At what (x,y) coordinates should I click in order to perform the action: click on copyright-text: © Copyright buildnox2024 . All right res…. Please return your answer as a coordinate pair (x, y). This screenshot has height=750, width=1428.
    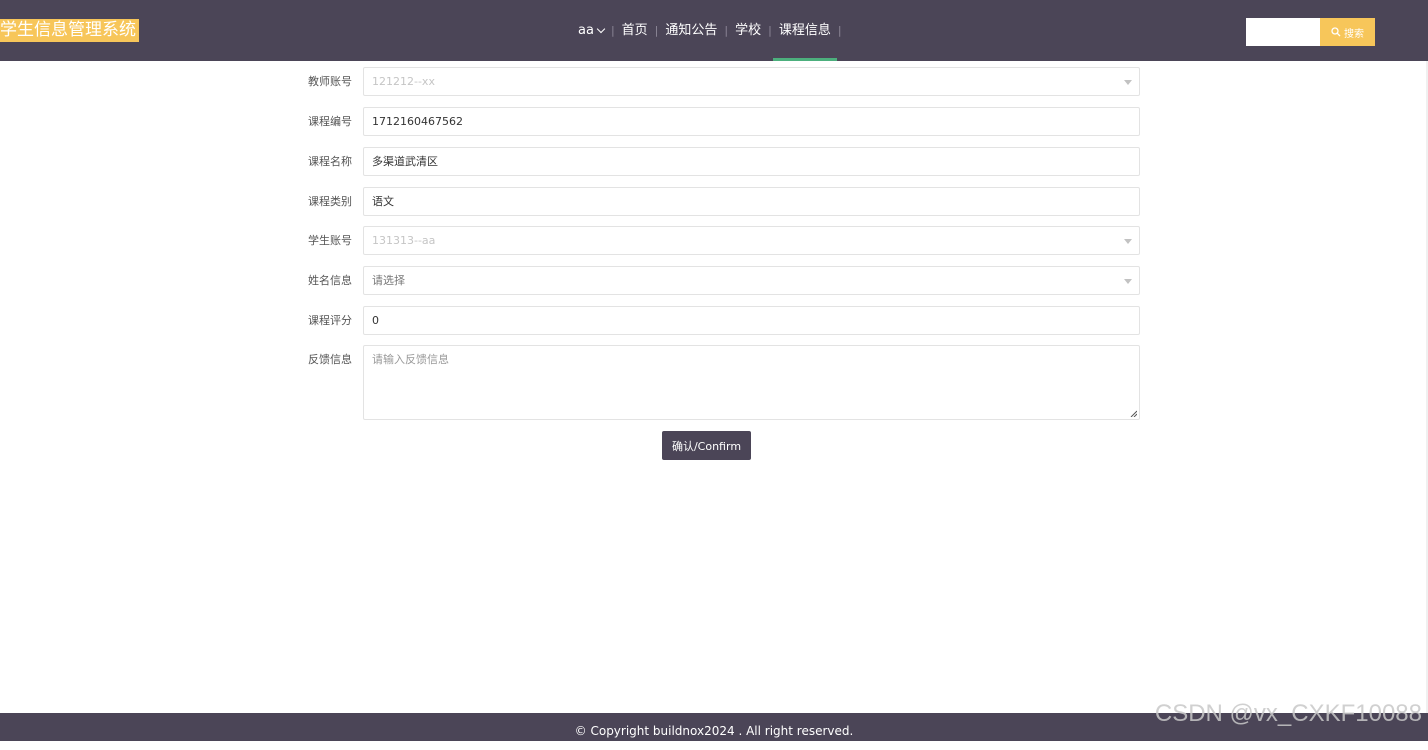
    Looking at the image, I should click on (714, 731).